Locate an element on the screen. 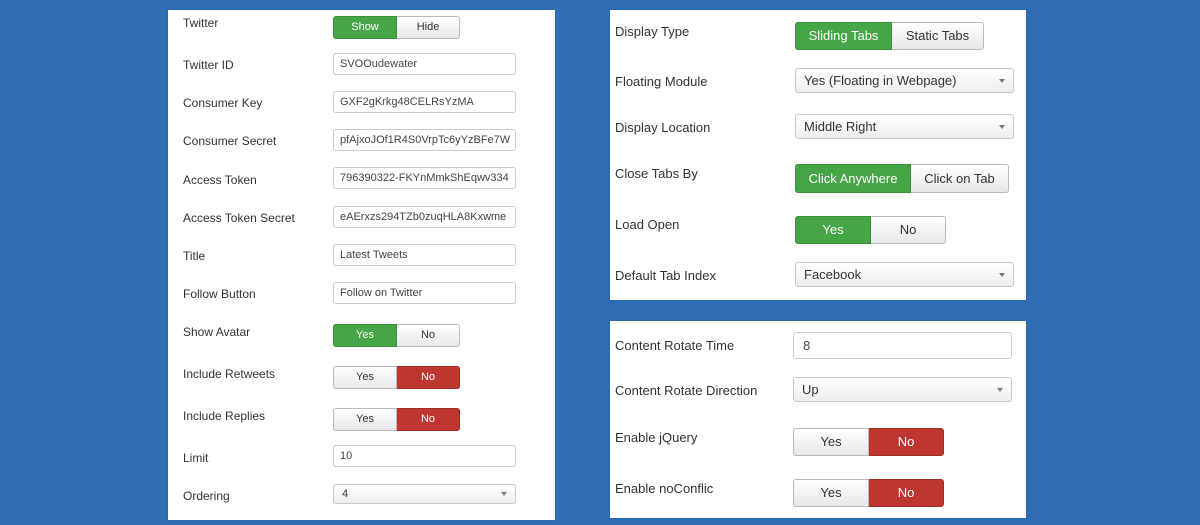 Image resolution: width=1200 pixels, height=525 pixels. twitter-id-input: SVOOudewater is located at coordinates (424, 64).